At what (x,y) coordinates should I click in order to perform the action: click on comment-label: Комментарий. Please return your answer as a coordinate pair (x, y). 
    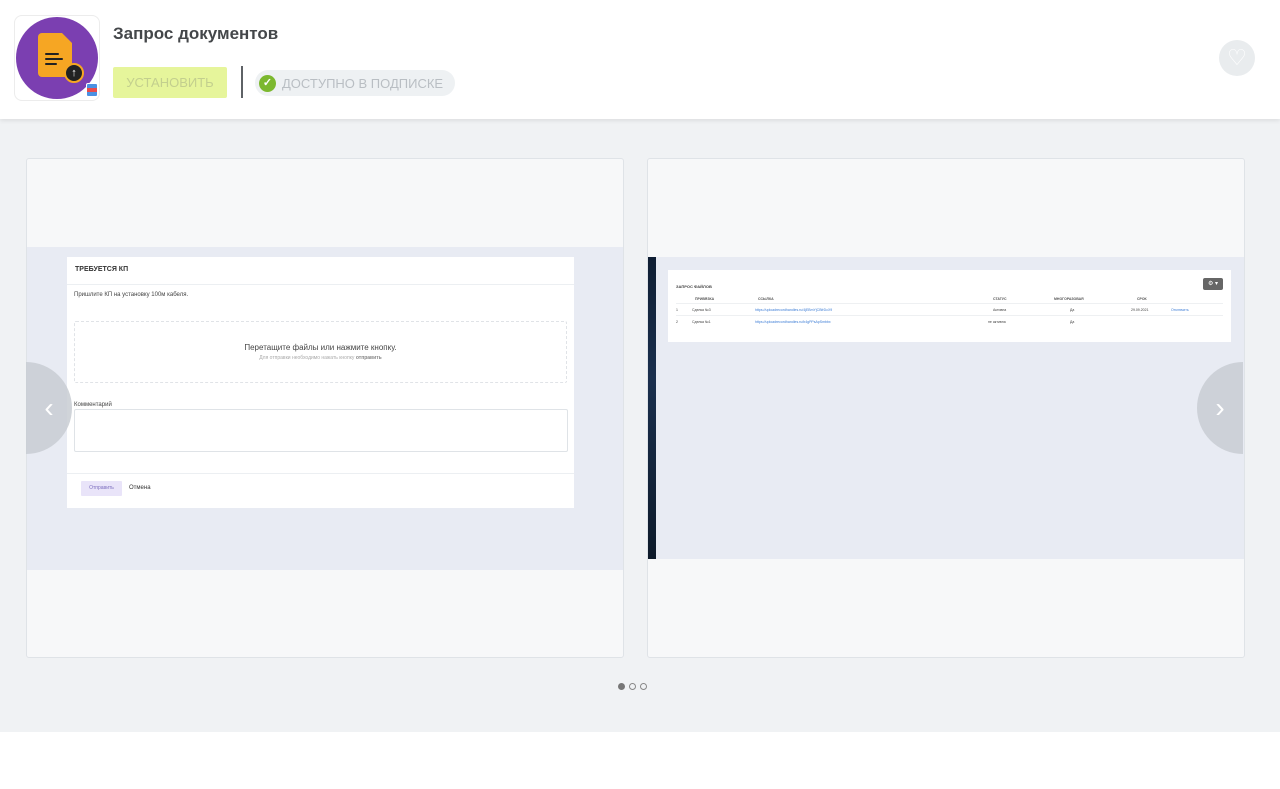
    Looking at the image, I should click on (93, 405).